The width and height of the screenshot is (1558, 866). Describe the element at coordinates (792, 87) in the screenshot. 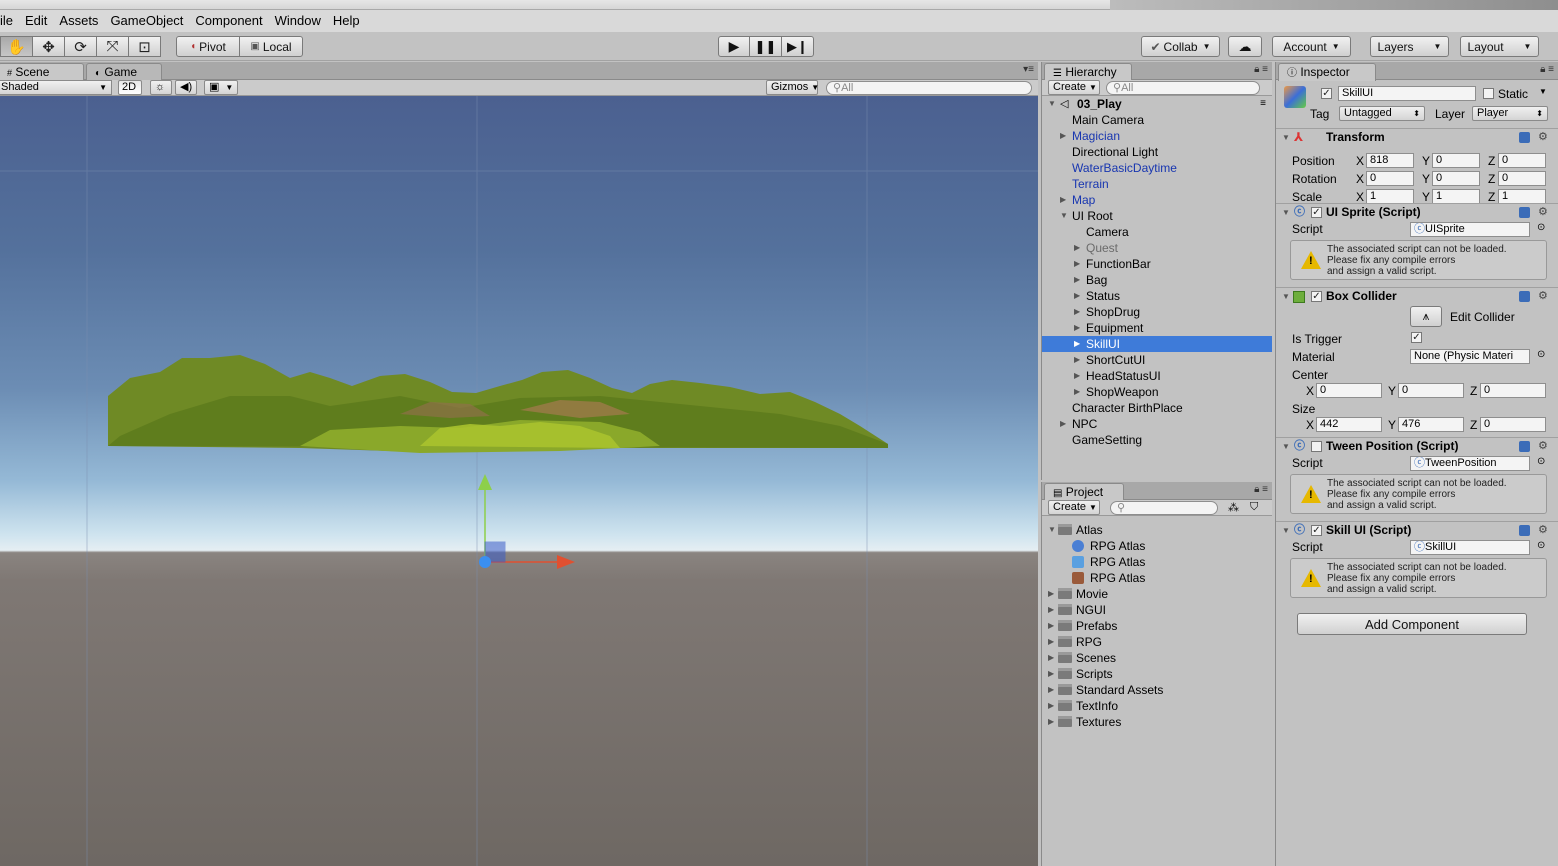

I see `gizmos-dropdown: Gizmos ▼` at that location.